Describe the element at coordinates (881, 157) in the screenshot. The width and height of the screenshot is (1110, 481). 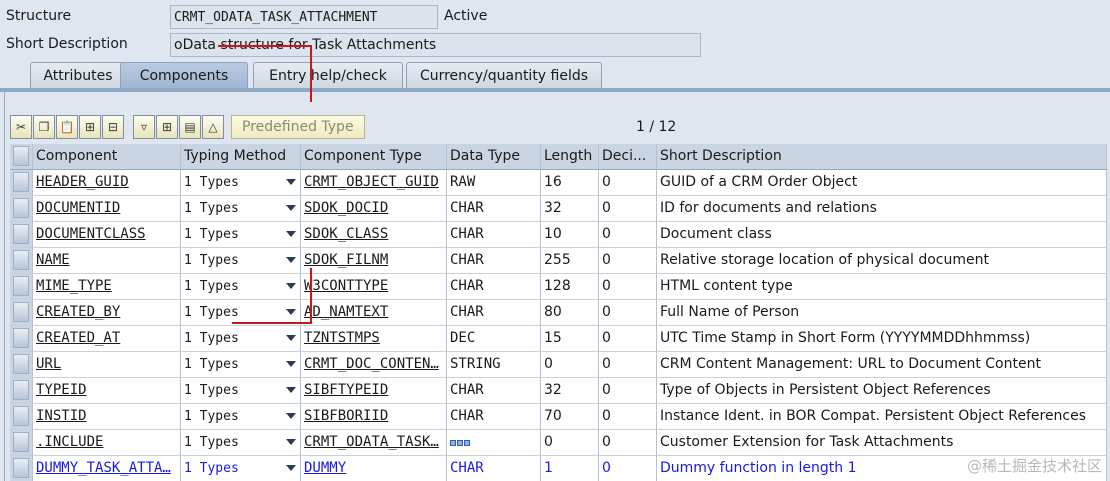
I see `column-header-short-description: Short Description` at that location.